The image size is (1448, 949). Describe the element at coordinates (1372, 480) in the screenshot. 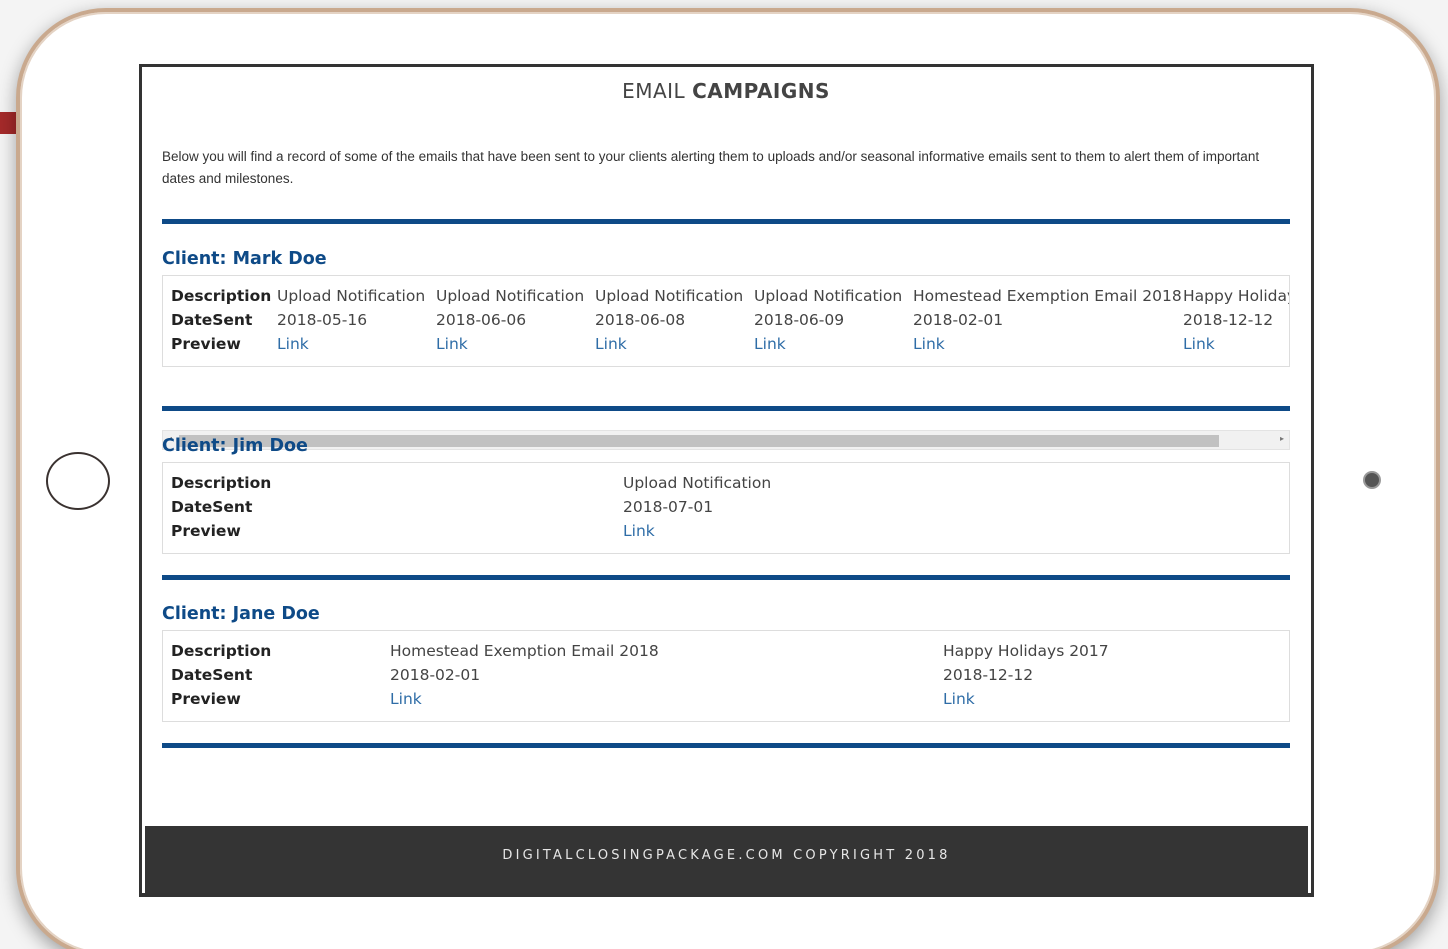

I see `tablet-camera` at that location.